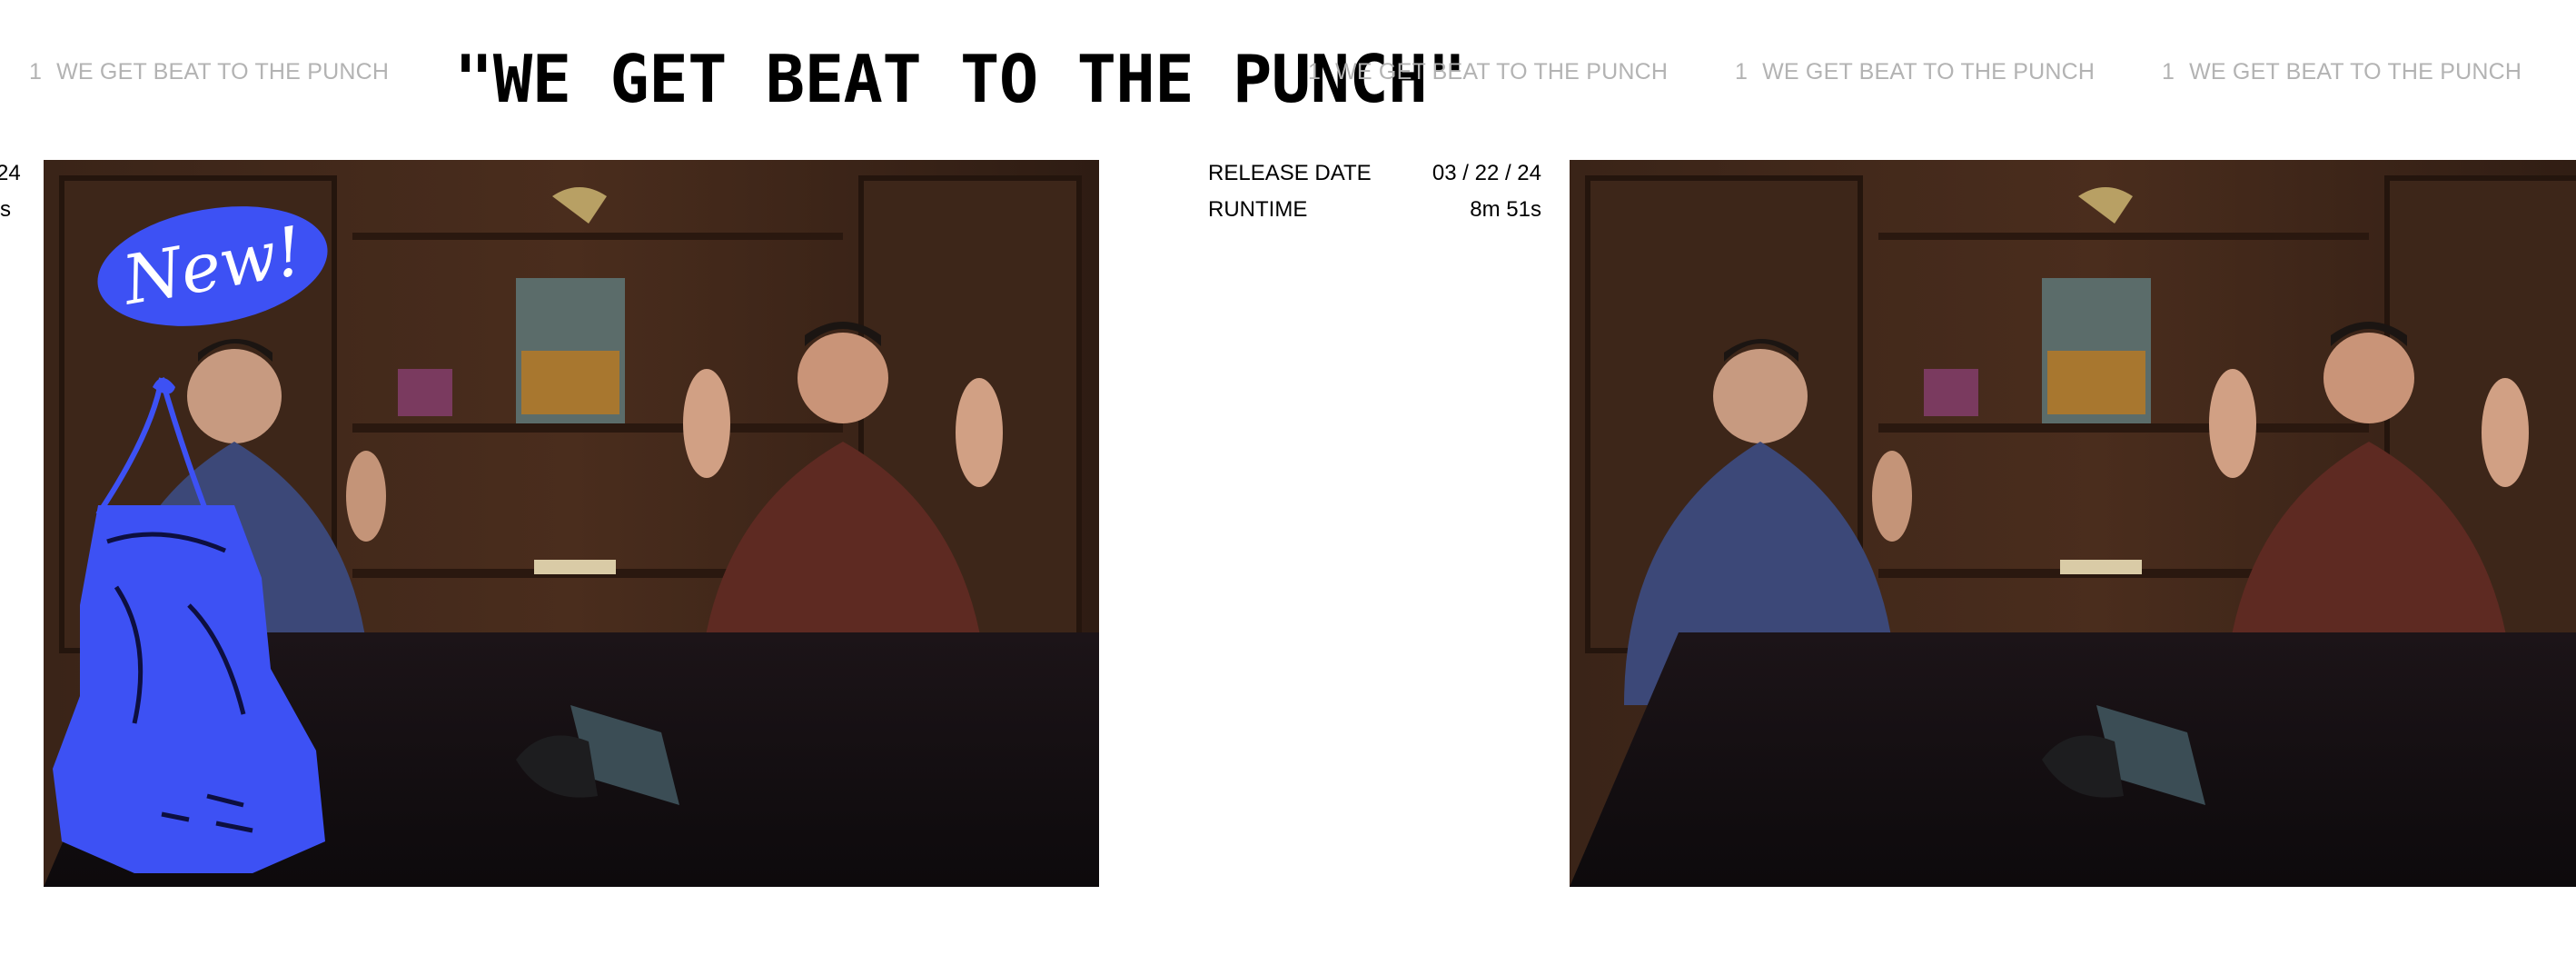 The height and width of the screenshot is (975, 2576). What do you see at coordinates (1374, 173) in the screenshot?
I see `release-date-row: RELEASE DATE 03 / 22 / 24` at bounding box center [1374, 173].